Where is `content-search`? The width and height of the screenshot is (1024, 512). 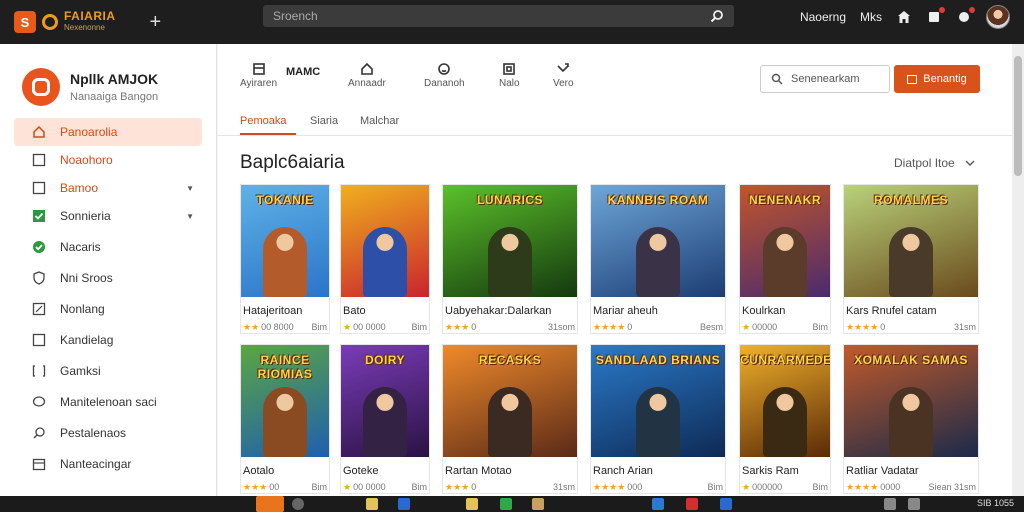 content-search is located at coordinates (825, 79).